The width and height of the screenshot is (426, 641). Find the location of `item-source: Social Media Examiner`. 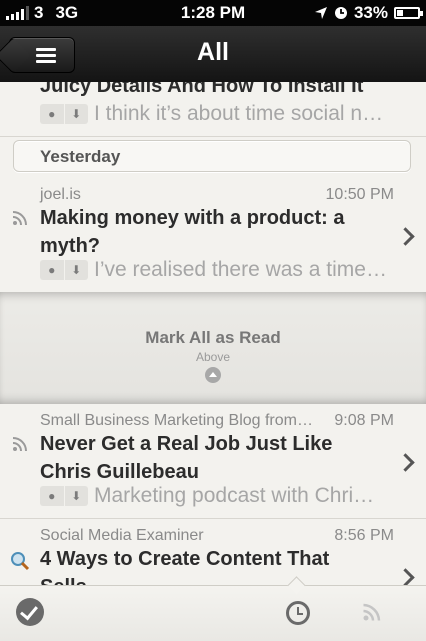

item-source: Social Media Examiner is located at coordinates (122, 535).